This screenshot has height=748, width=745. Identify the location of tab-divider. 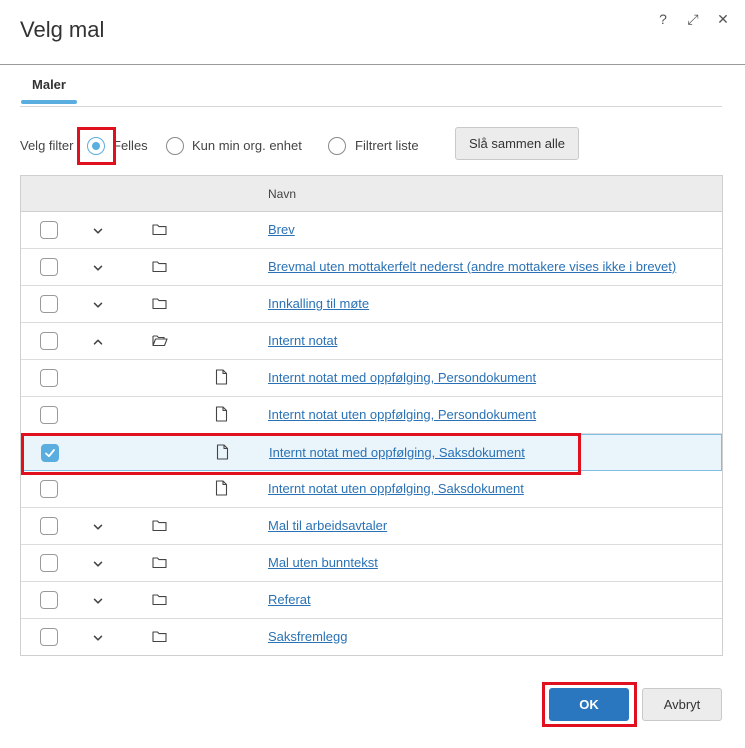
(371, 106).